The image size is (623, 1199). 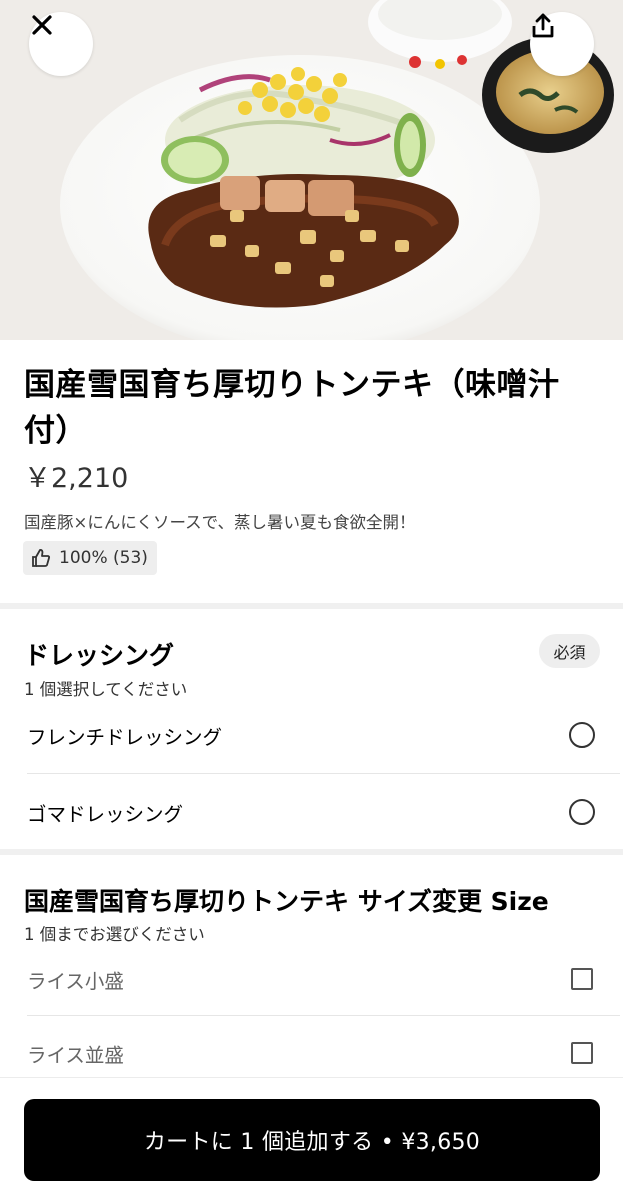 I want to click on option-label: フレンチドレッシング, so click(x=125, y=737).